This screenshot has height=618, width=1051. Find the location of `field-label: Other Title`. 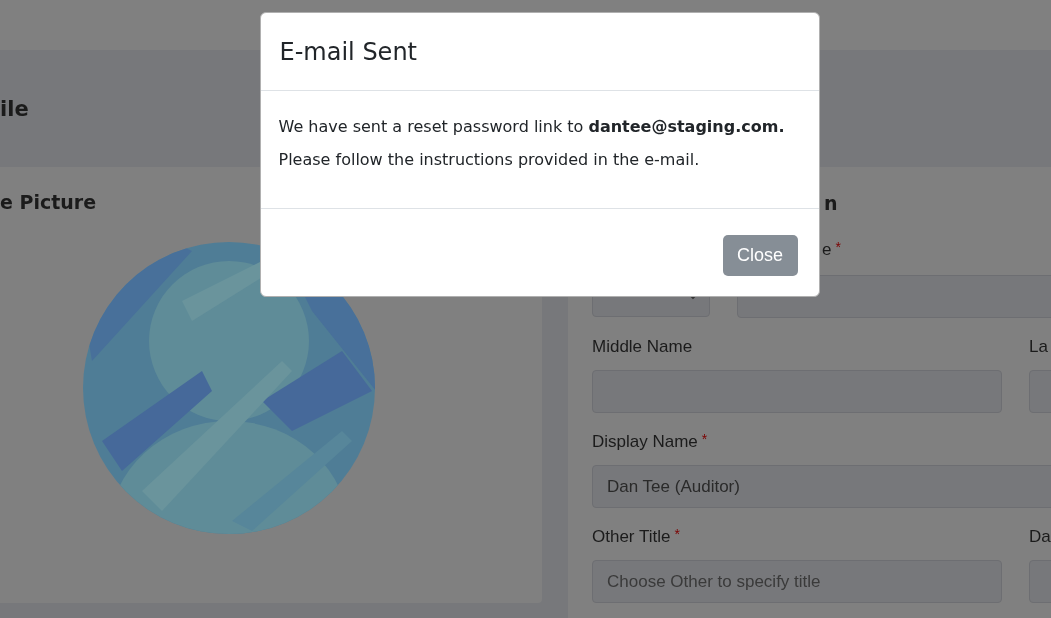

field-label: Other Title is located at coordinates (631, 537).